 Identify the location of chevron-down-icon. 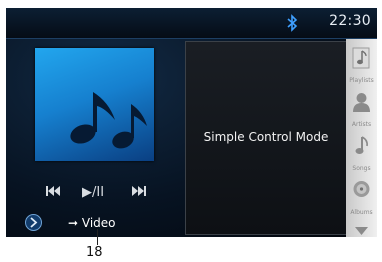
(361, 231).